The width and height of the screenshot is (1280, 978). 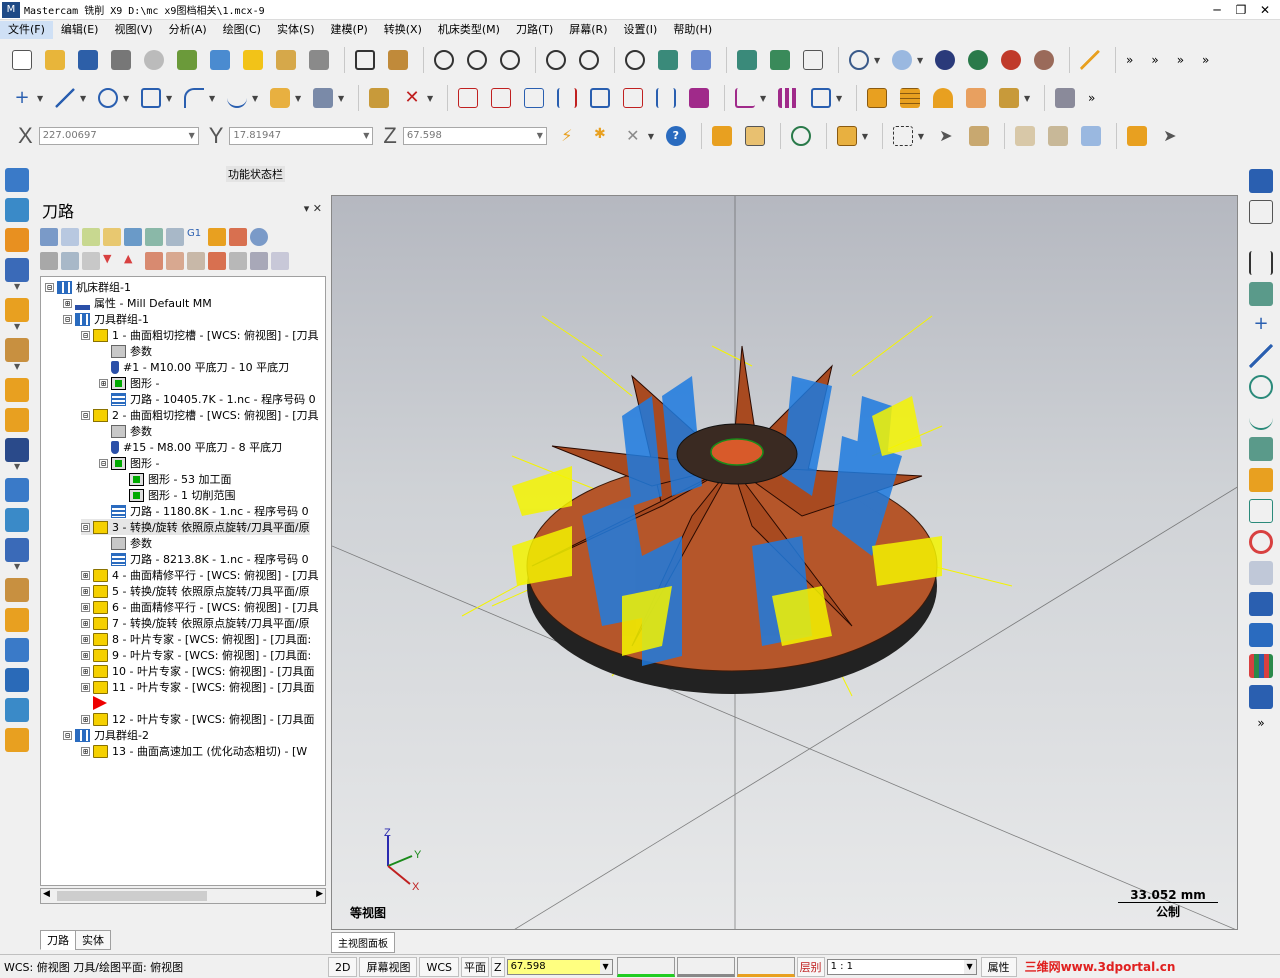 What do you see at coordinates (567, 136) in the screenshot?
I see `fast-point-button: ⚡` at bounding box center [567, 136].